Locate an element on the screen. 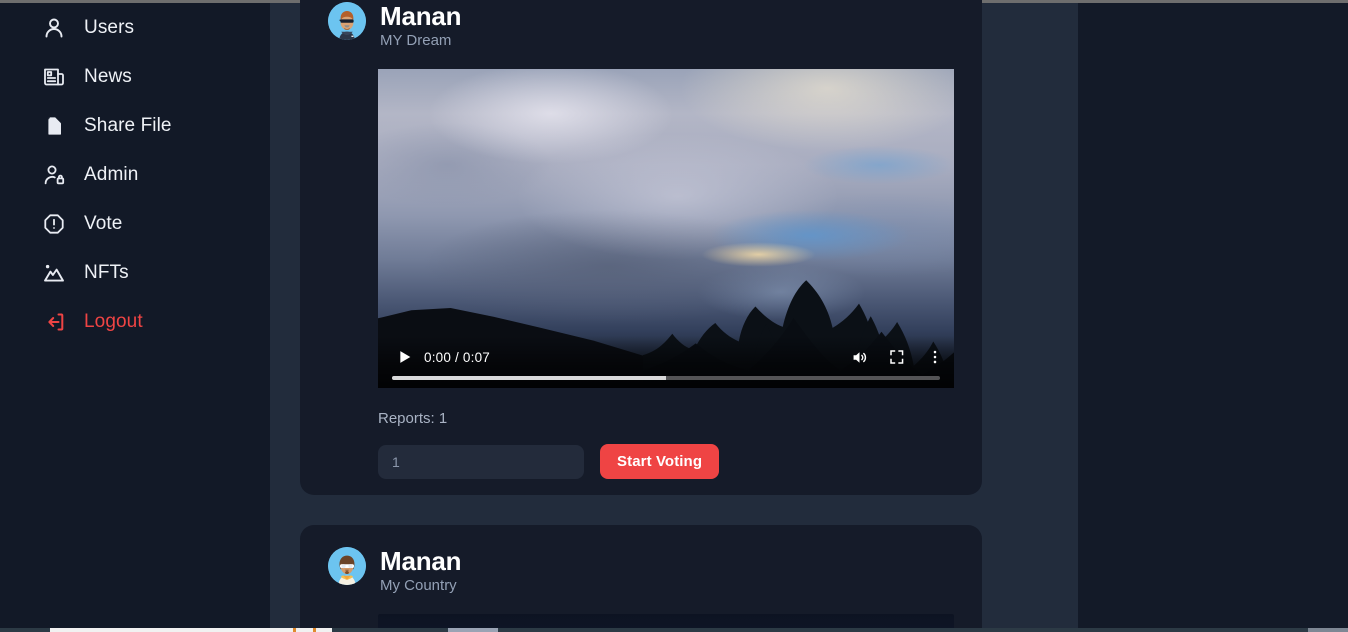 The image size is (1348, 632). avatar-woman-sunglasses-icon is located at coordinates (347, 566).